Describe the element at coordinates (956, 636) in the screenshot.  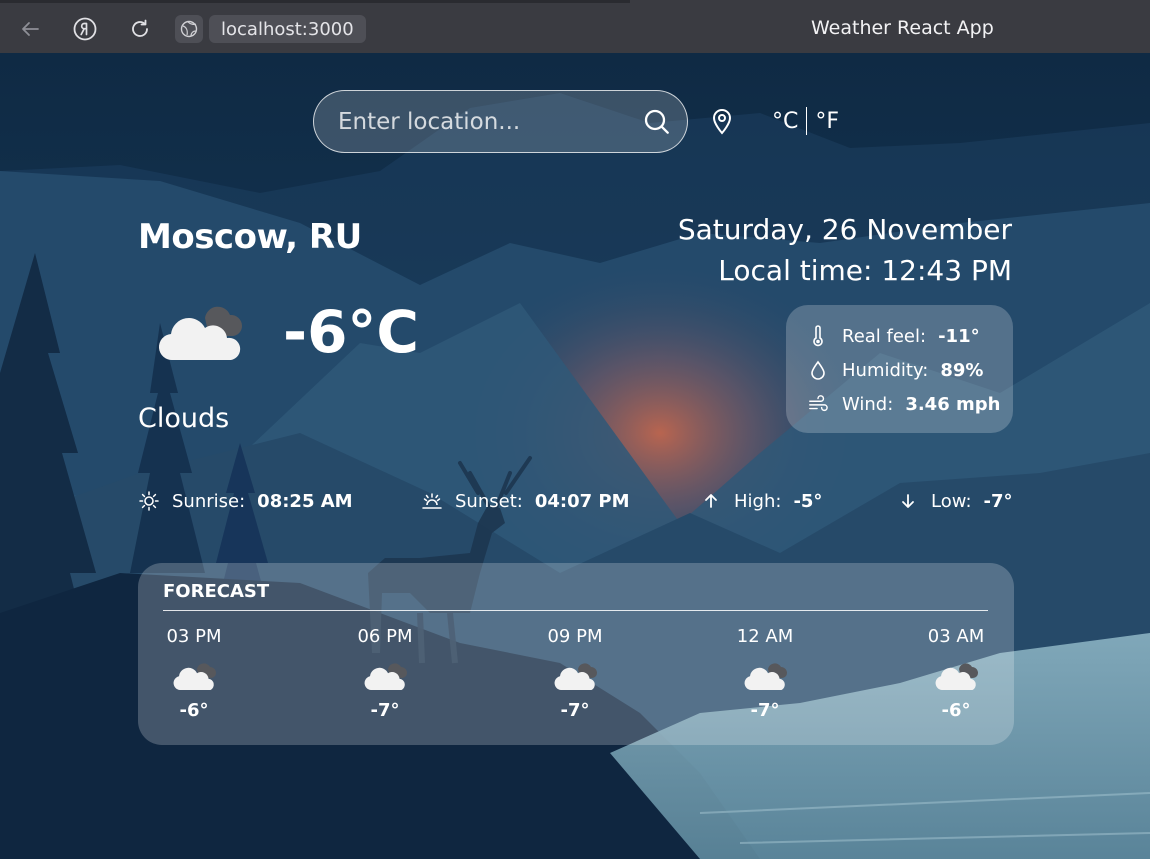
I see `forecast-time: 03 AM` at that location.